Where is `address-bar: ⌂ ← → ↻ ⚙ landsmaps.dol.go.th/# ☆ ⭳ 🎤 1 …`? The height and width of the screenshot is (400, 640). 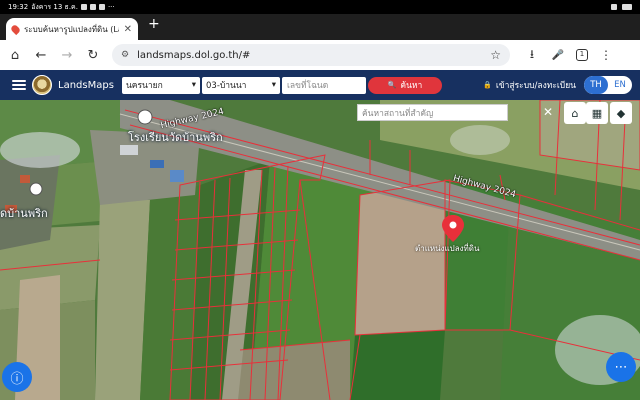 address-bar: ⌂ ← → ↻ ⚙ landsmaps.dol.go.th/# ☆ ⭳ 🎤 1 … is located at coordinates (320, 55).